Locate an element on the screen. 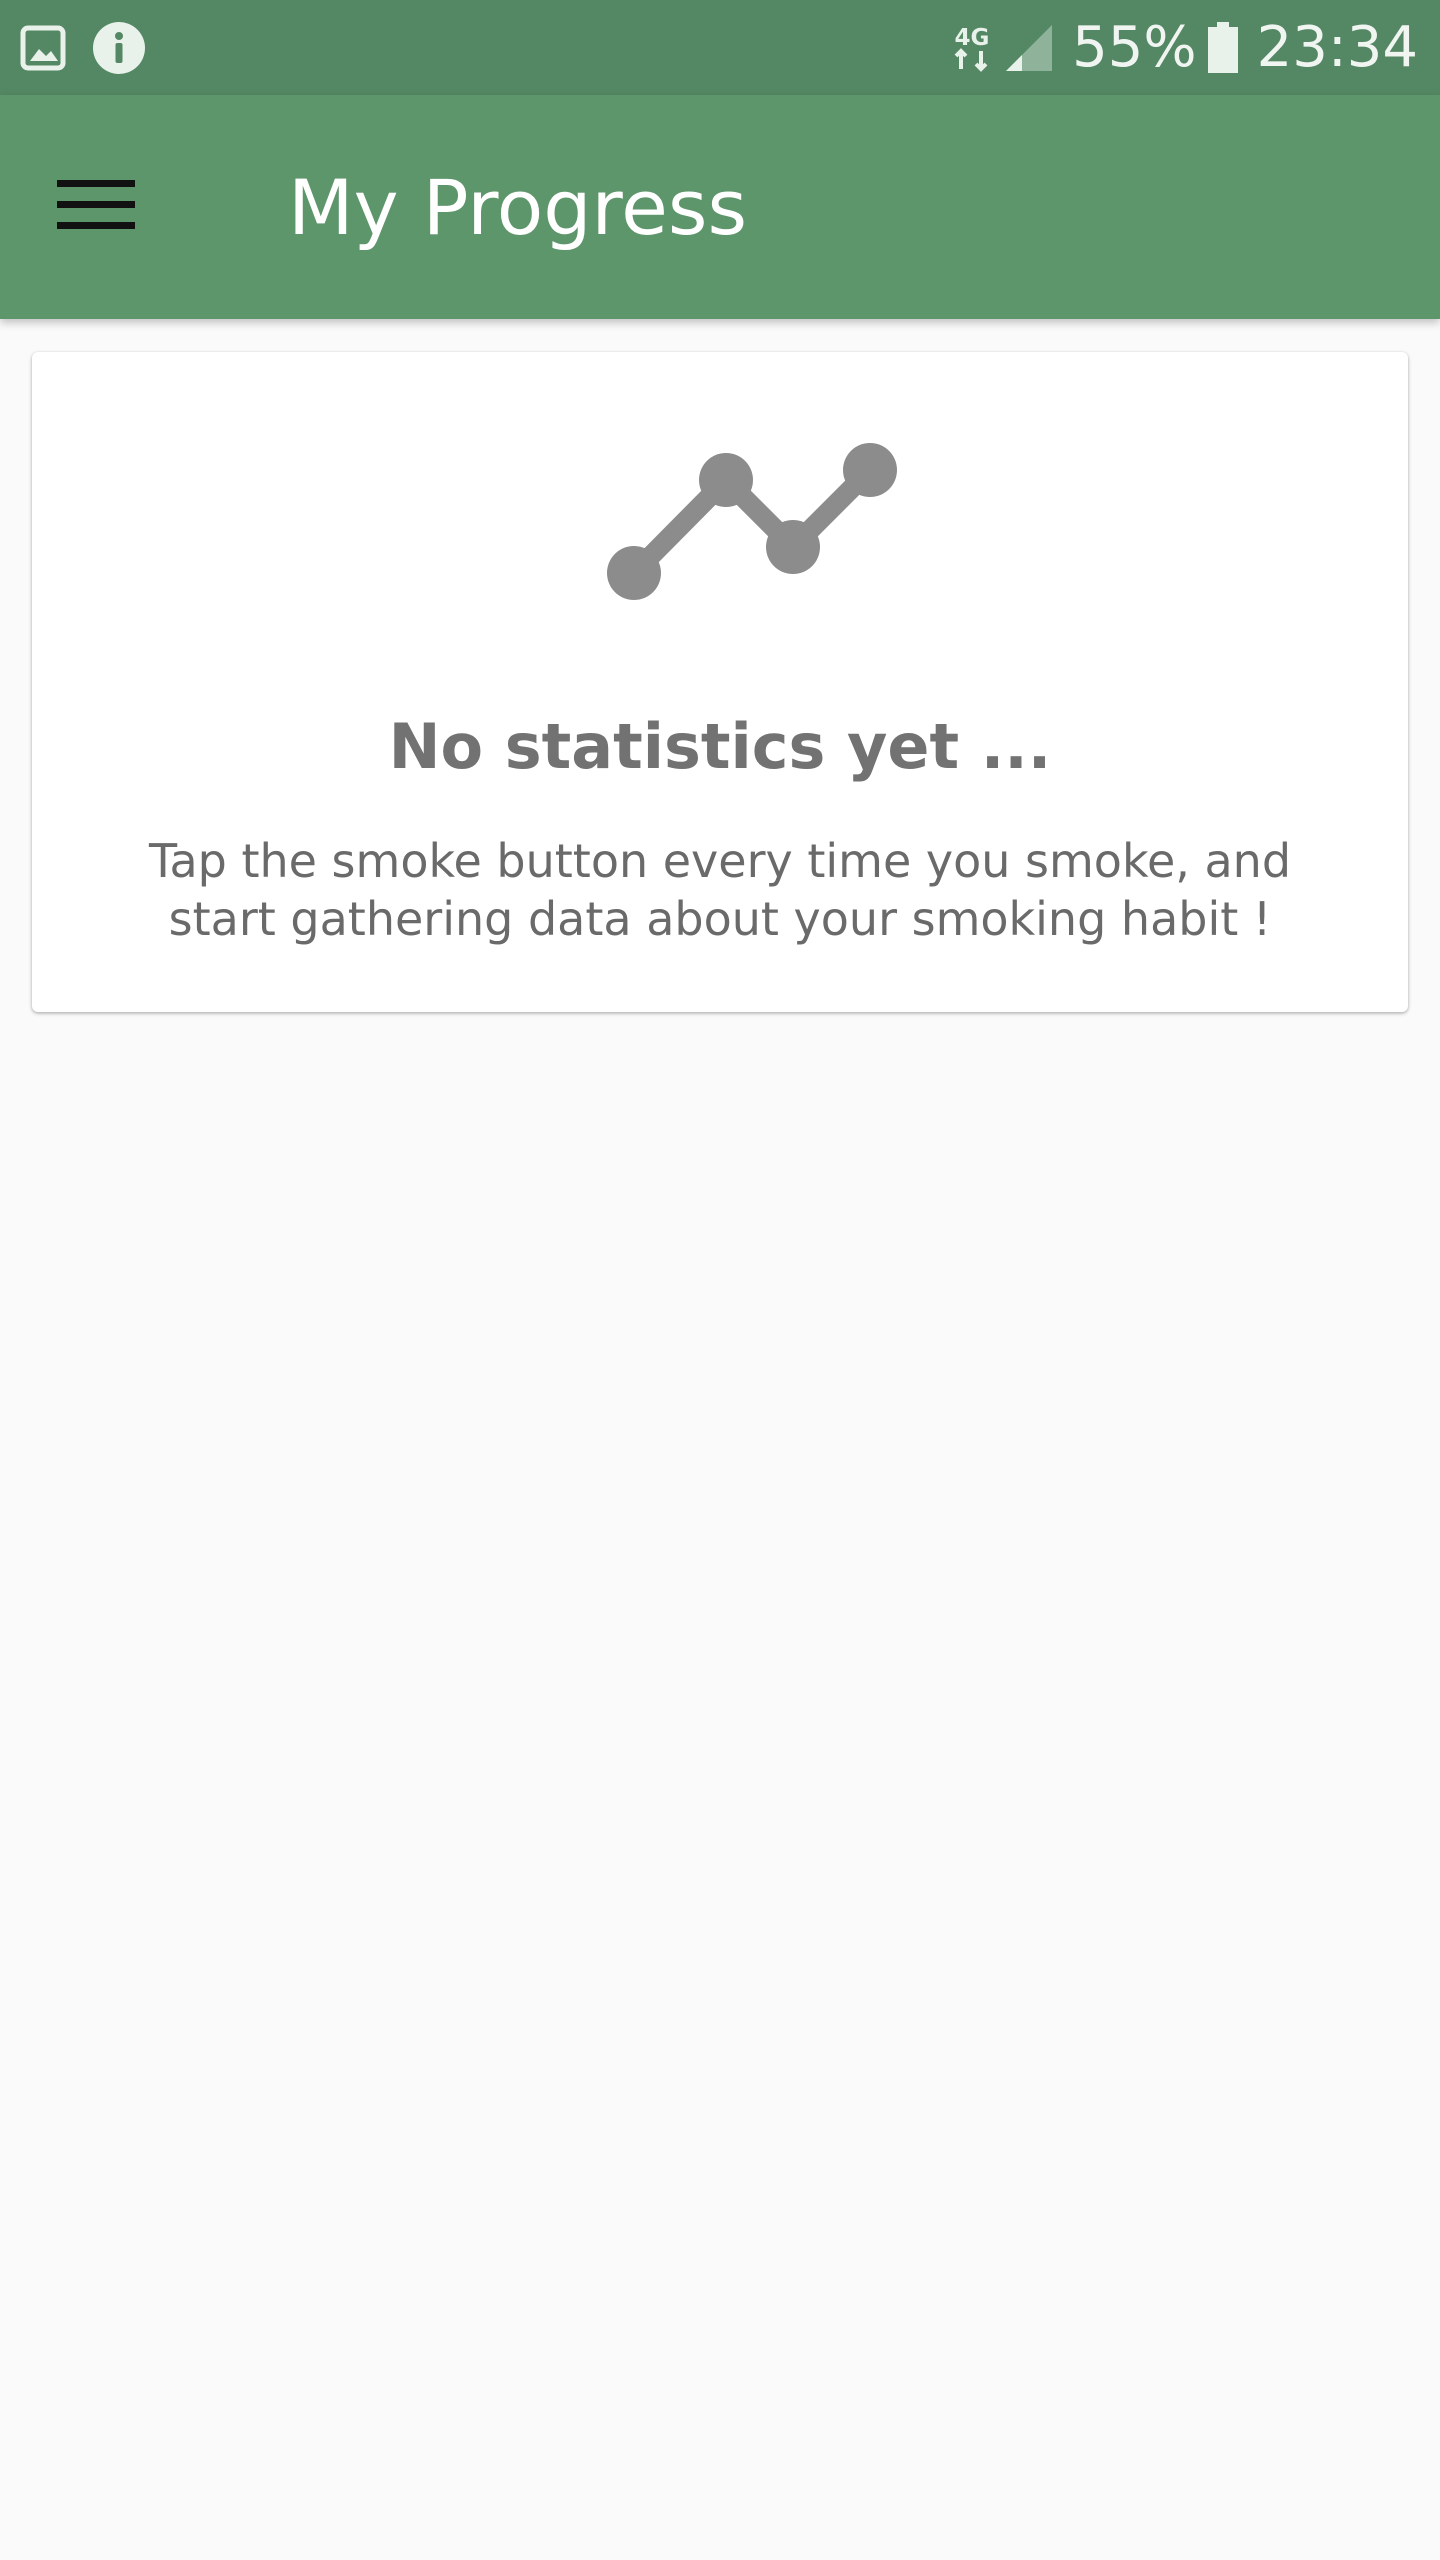 This screenshot has height=2560, width=1440. info-notification-icon is located at coordinates (119, 48).